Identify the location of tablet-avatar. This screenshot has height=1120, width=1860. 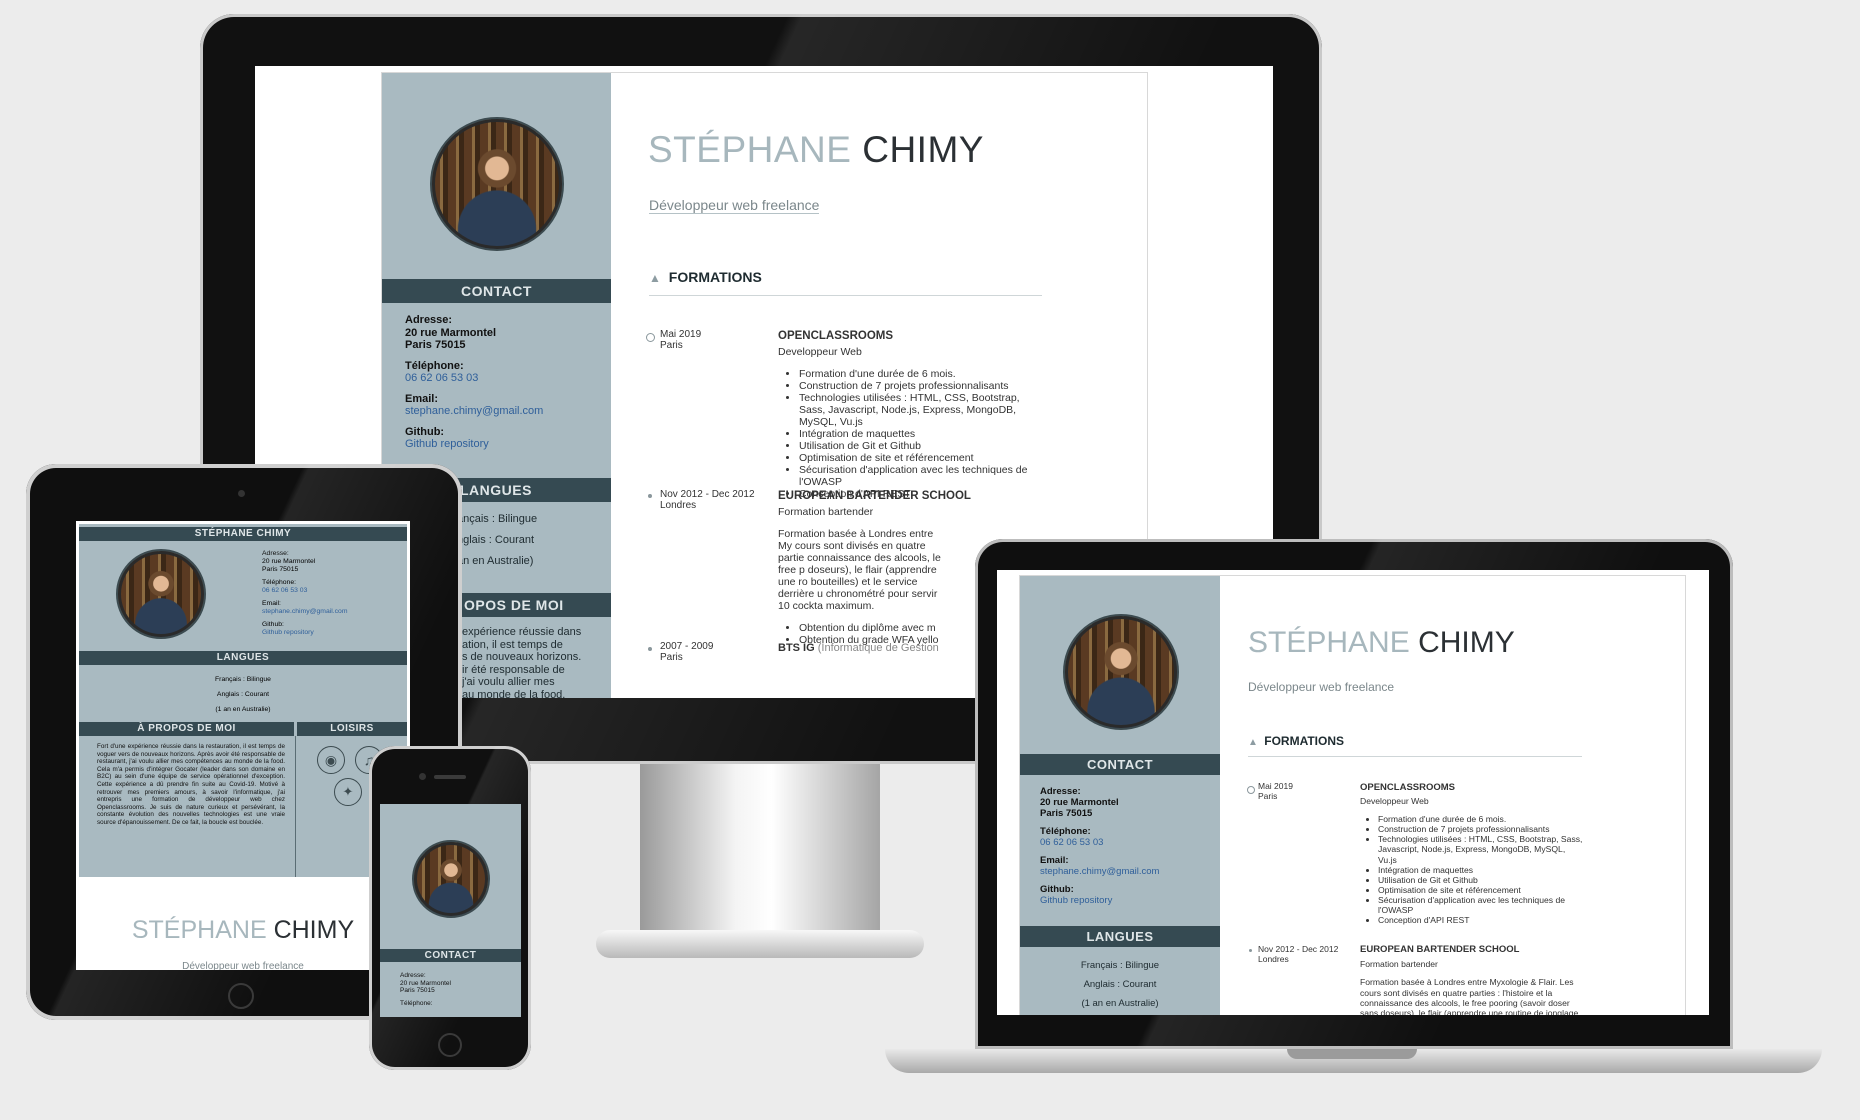
(161, 594).